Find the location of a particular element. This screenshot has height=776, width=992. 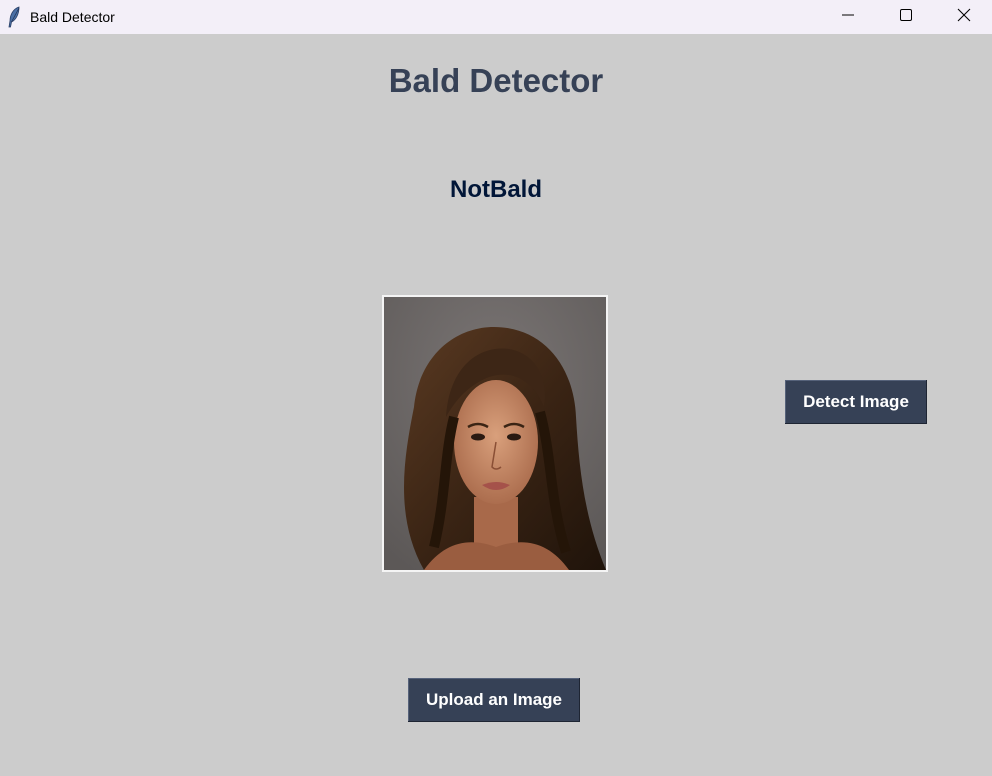

detect-image-button: Detect Image is located at coordinates (856, 402).